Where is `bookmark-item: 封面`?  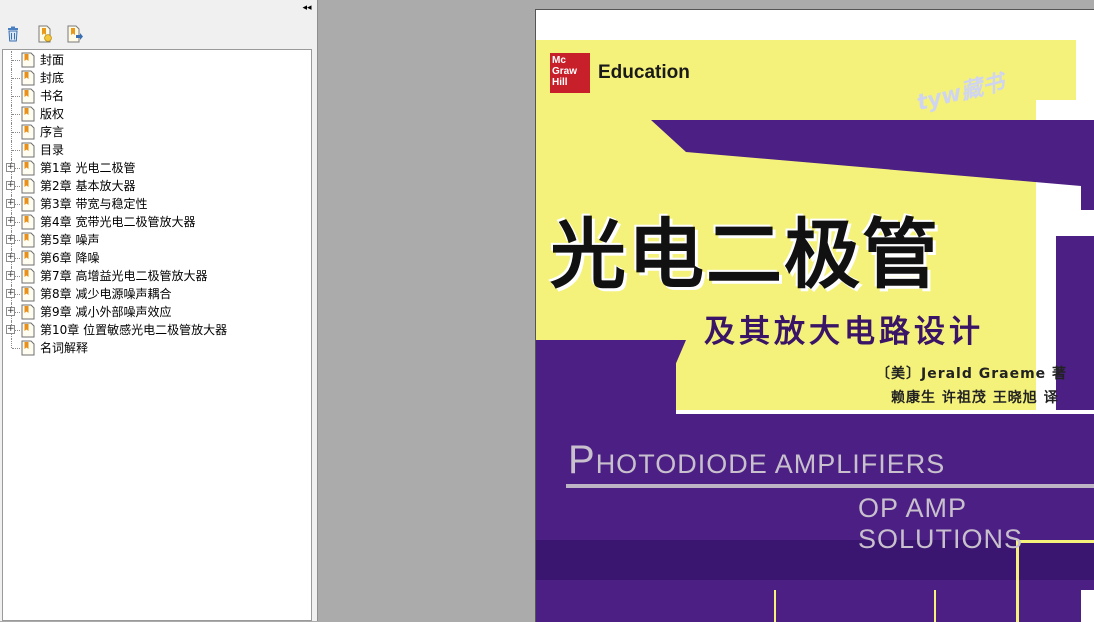
bookmark-item: 封面 is located at coordinates (157, 60).